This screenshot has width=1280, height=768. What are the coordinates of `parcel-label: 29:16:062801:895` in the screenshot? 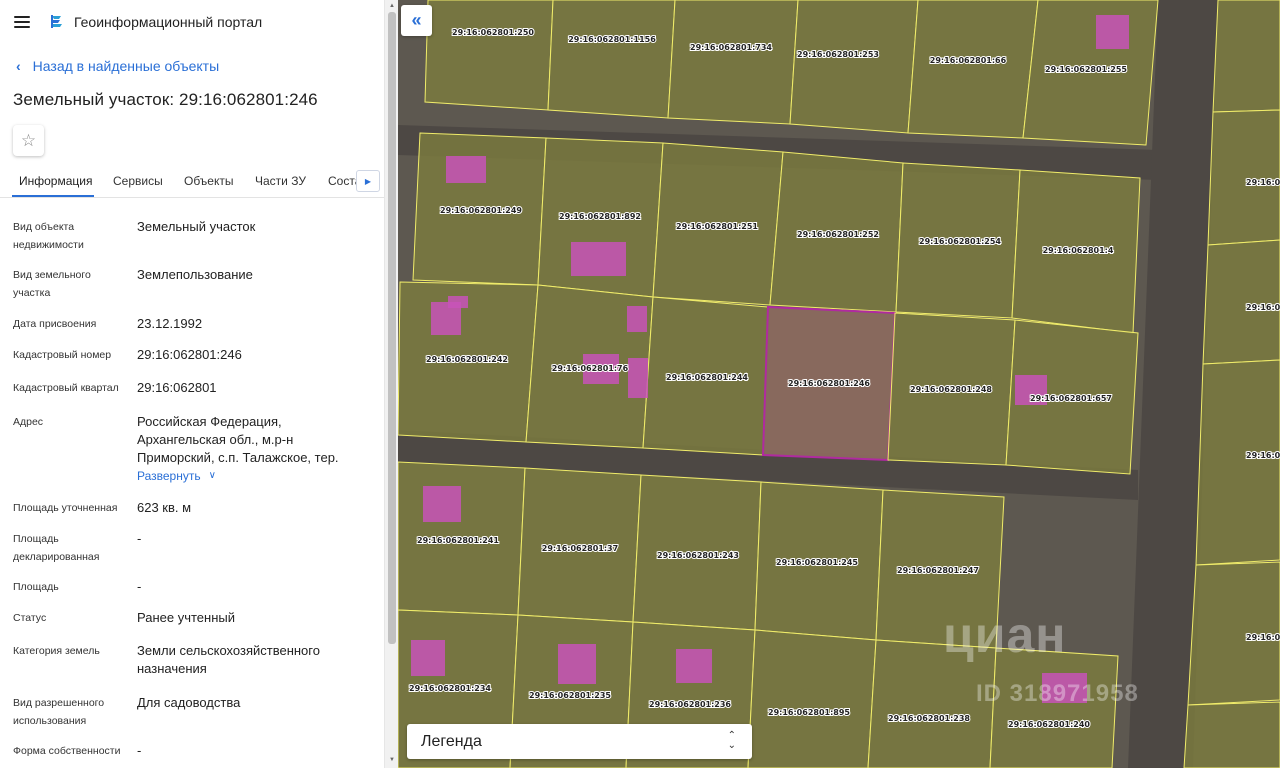 It's located at (809, 712).